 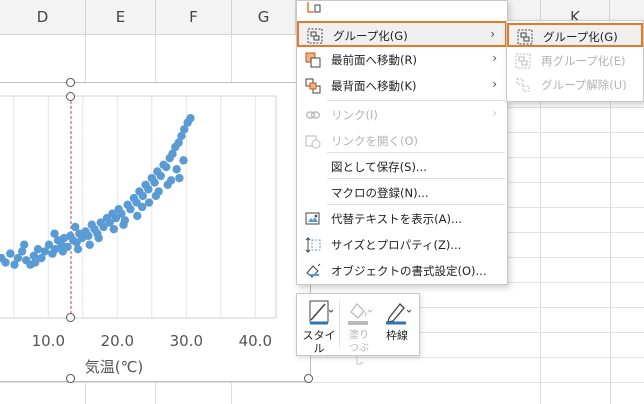 I want to click on column-header-G: G, so click(x=264, y=17).